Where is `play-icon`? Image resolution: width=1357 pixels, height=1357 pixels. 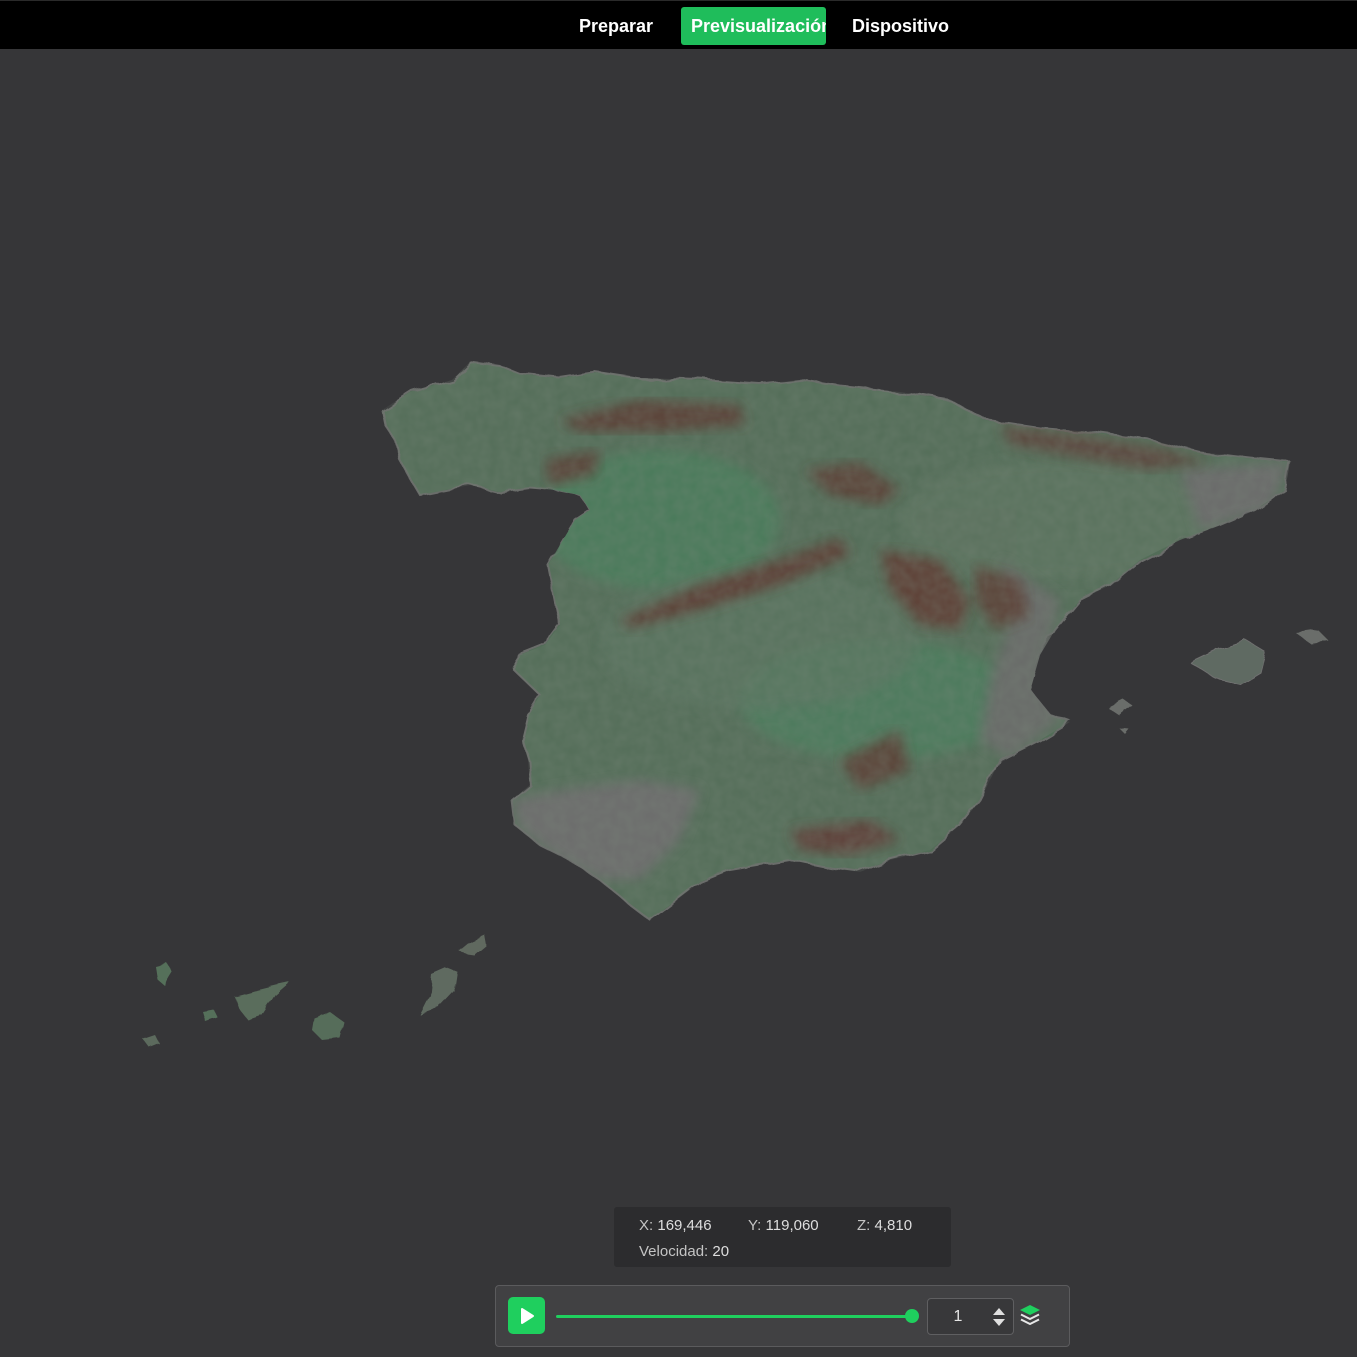
play-icon is located at coordinates (527, 1315).